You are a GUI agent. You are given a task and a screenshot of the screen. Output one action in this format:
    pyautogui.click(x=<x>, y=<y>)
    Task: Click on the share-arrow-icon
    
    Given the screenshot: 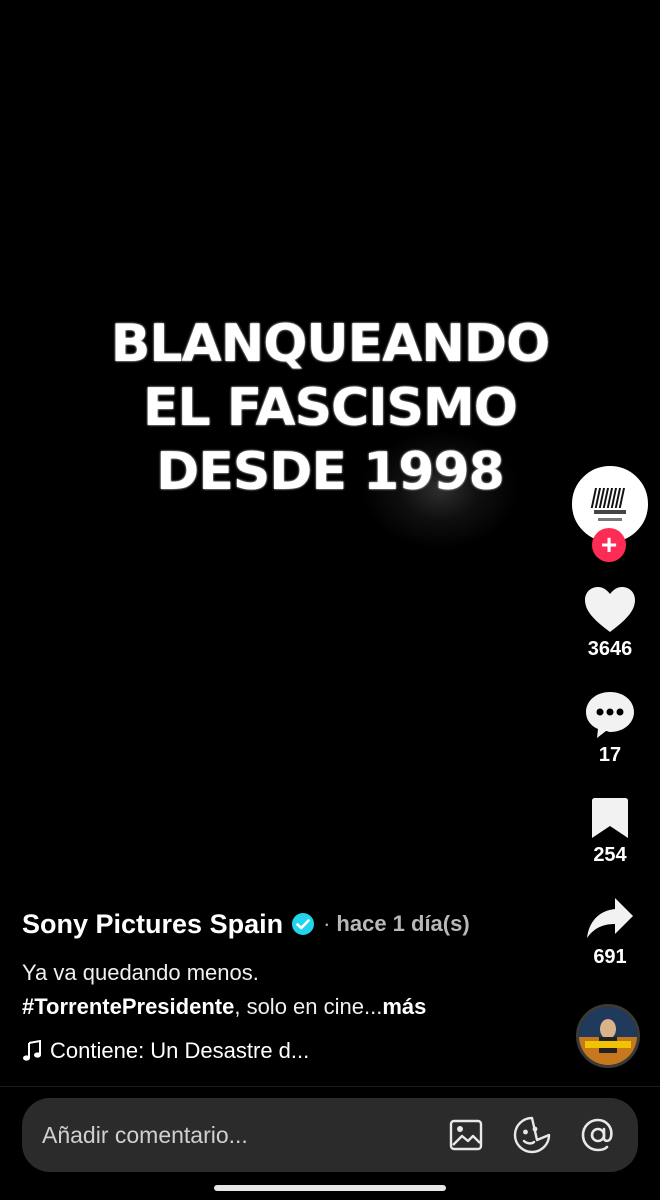 What is the action you would take?
    pyautogui.click(x=610, y=919)
    